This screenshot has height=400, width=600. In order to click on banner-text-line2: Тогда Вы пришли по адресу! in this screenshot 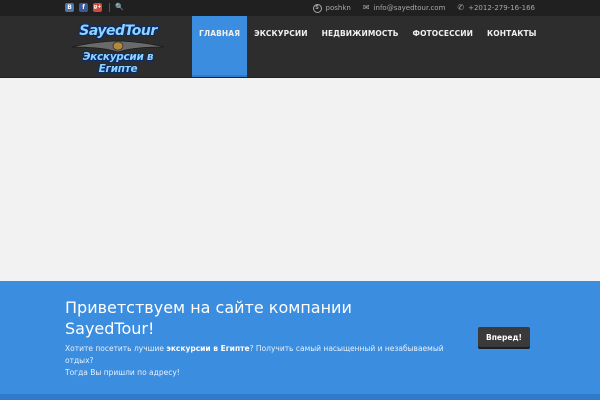, I will do `click(122, 372)`.